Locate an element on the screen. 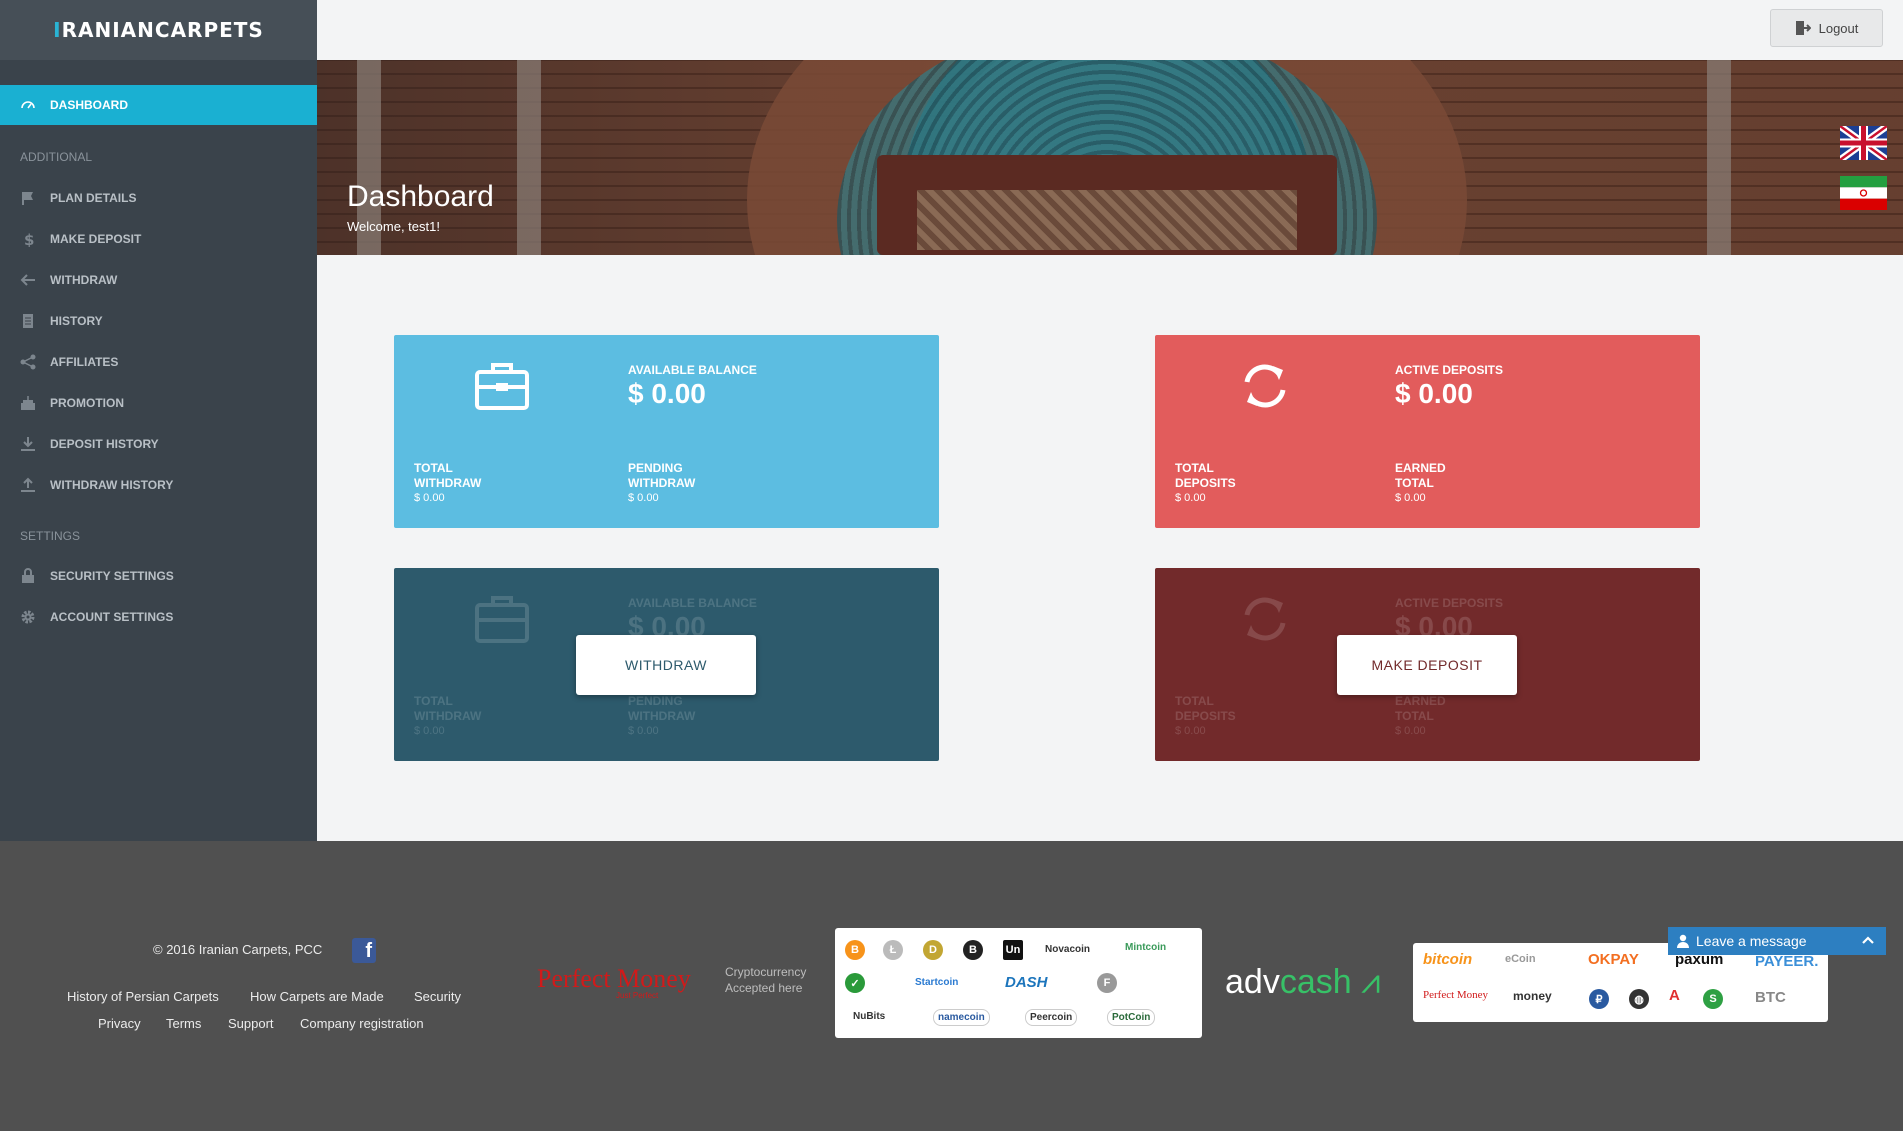 The height and width of the screenshot is (1131, 1903). payeer-logo: PAYEER. is located at coordinates (1787, 961).